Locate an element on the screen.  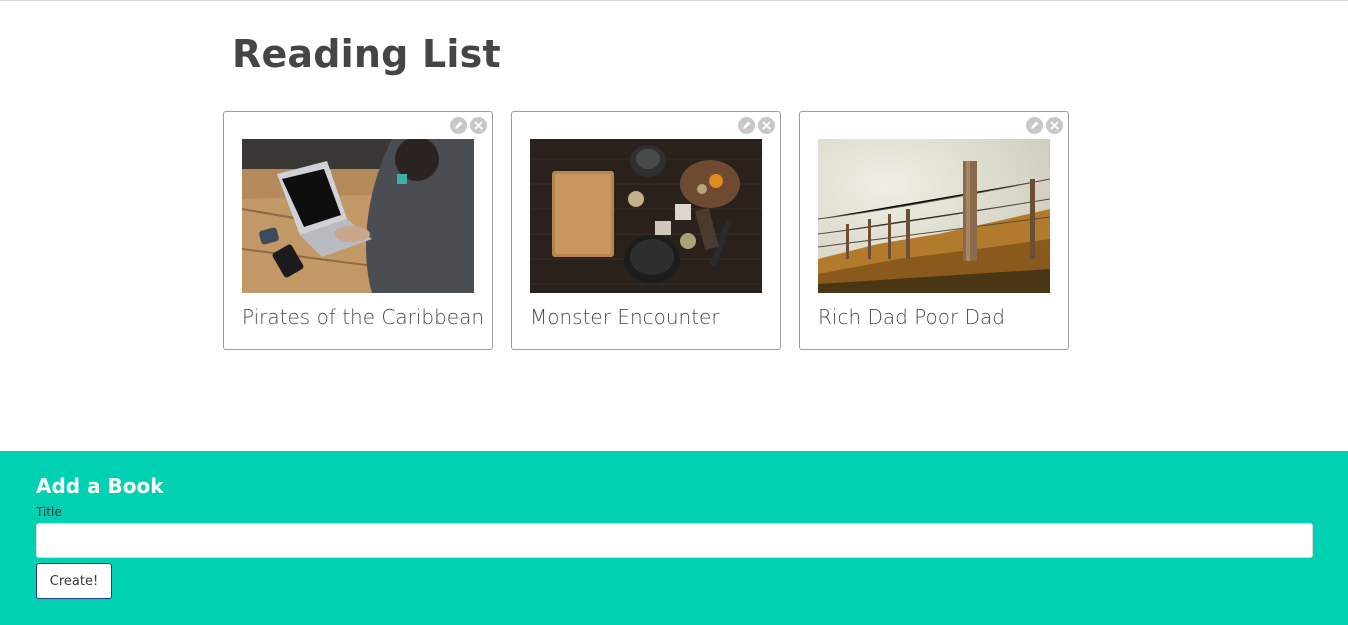
book-card: Pirates of the Caribbean is located at coordinates (358, 230).